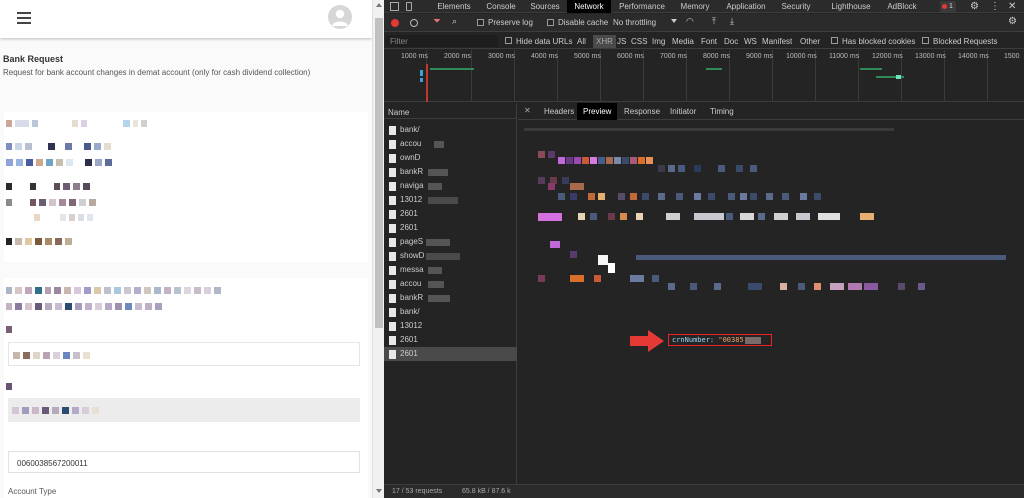 This screenshot has height=498, width=1024. What do you see at coordinates (796, 6) in the screenshot?
I see `tab-security: Security` at bounding box center [796, 6].